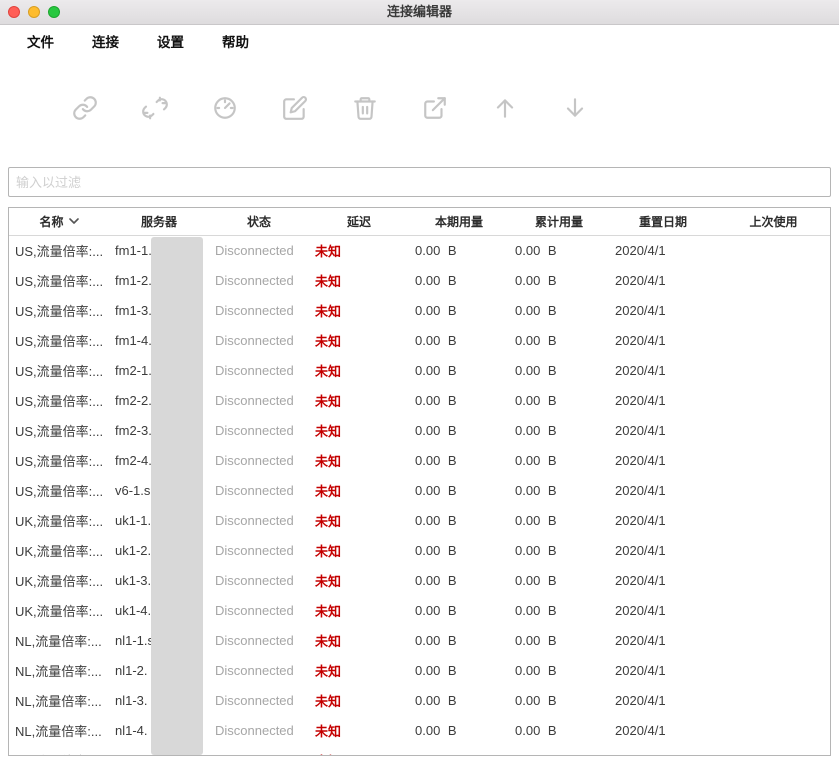 This screenshot has height=757, width=839. Describe the element at coordinates (235, 41) in the screenshot. I see `menu-help: 帮助` at that location.